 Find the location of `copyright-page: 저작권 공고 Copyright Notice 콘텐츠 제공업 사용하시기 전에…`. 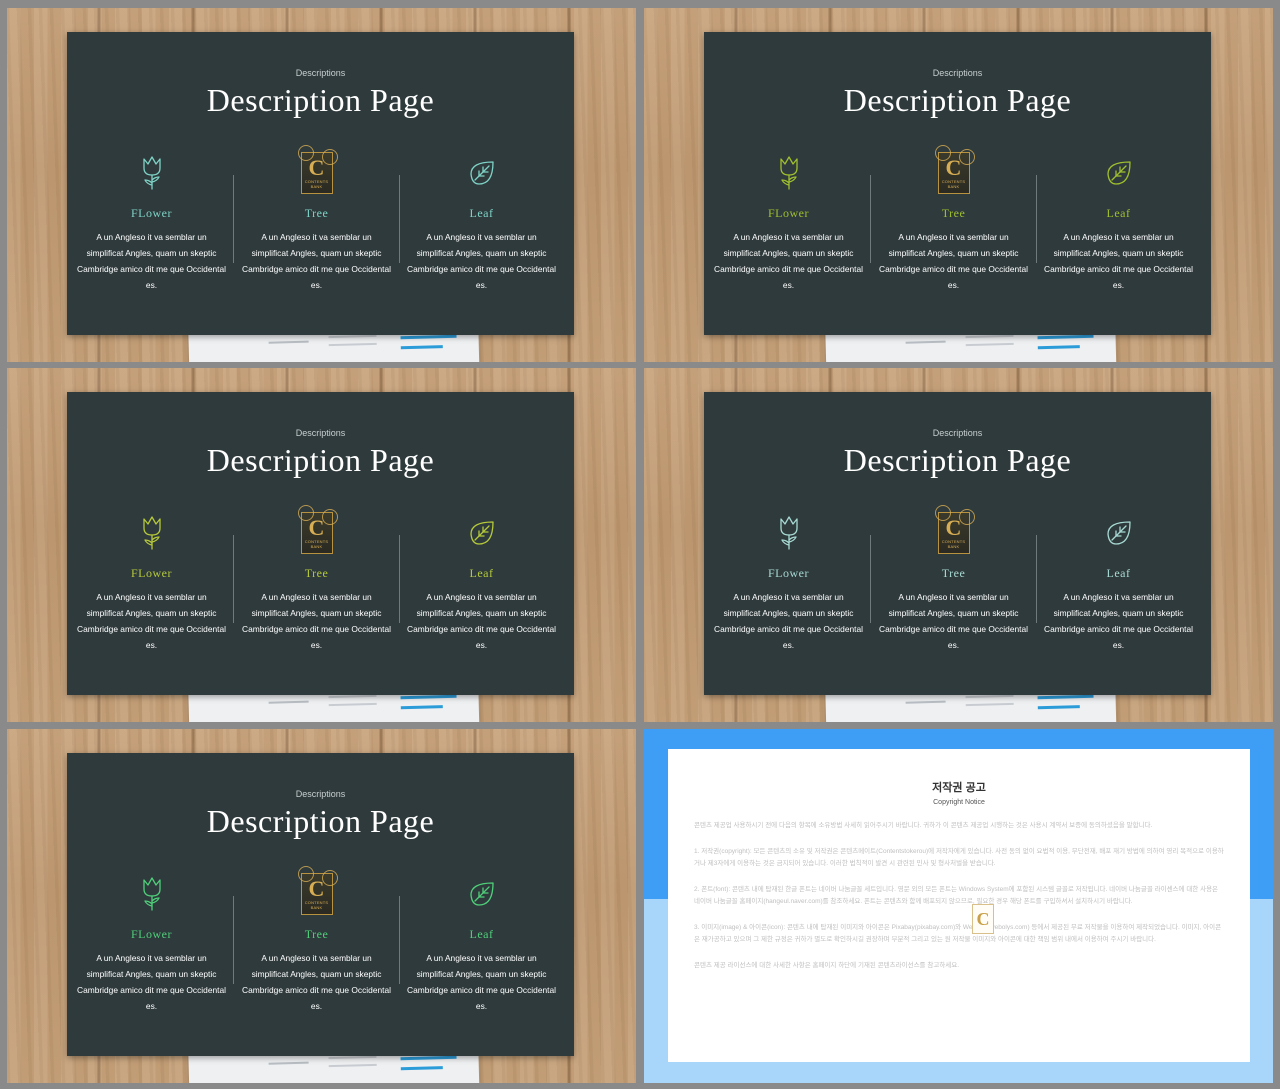

copyright-page: 저작권 공고 Copyright Notice 콘텐츠 제공업 사용하시기 전에… is located at coordinates (959, 905).